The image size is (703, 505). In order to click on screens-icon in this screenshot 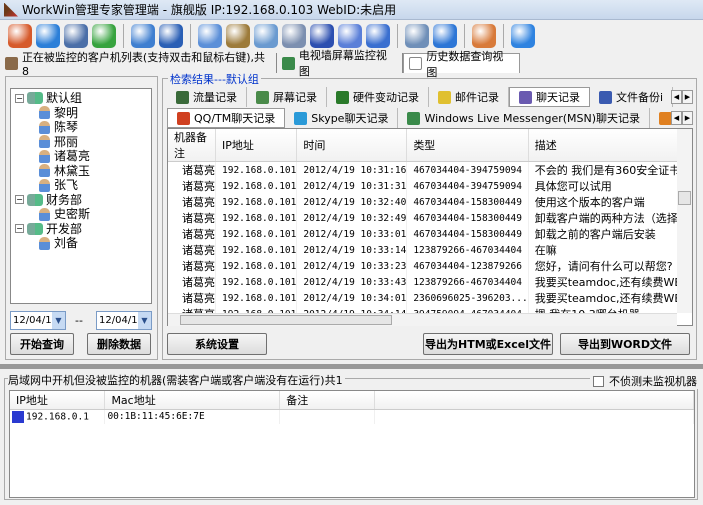, I will do `click(266, 36)`.